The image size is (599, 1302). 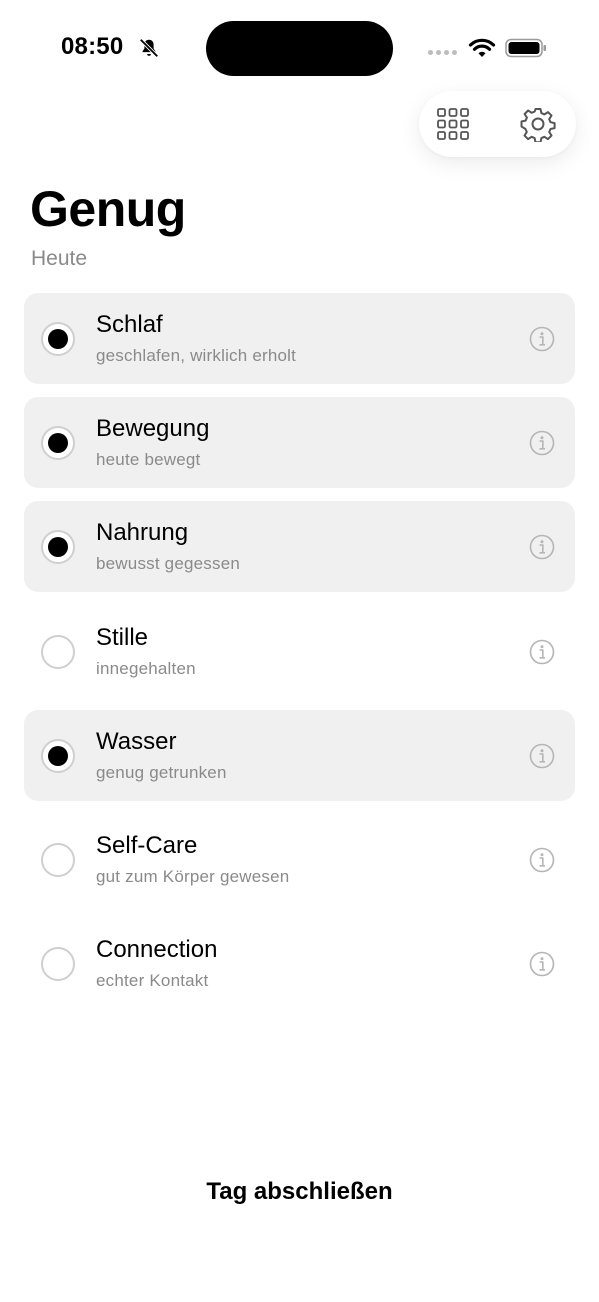 I want to click on gear-icon, so click(x=538, y=125).